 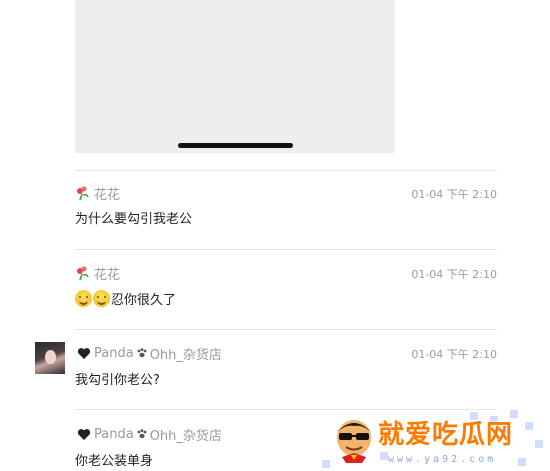 I want to click on mascot-logo-icon, so click(x=354, y=441).